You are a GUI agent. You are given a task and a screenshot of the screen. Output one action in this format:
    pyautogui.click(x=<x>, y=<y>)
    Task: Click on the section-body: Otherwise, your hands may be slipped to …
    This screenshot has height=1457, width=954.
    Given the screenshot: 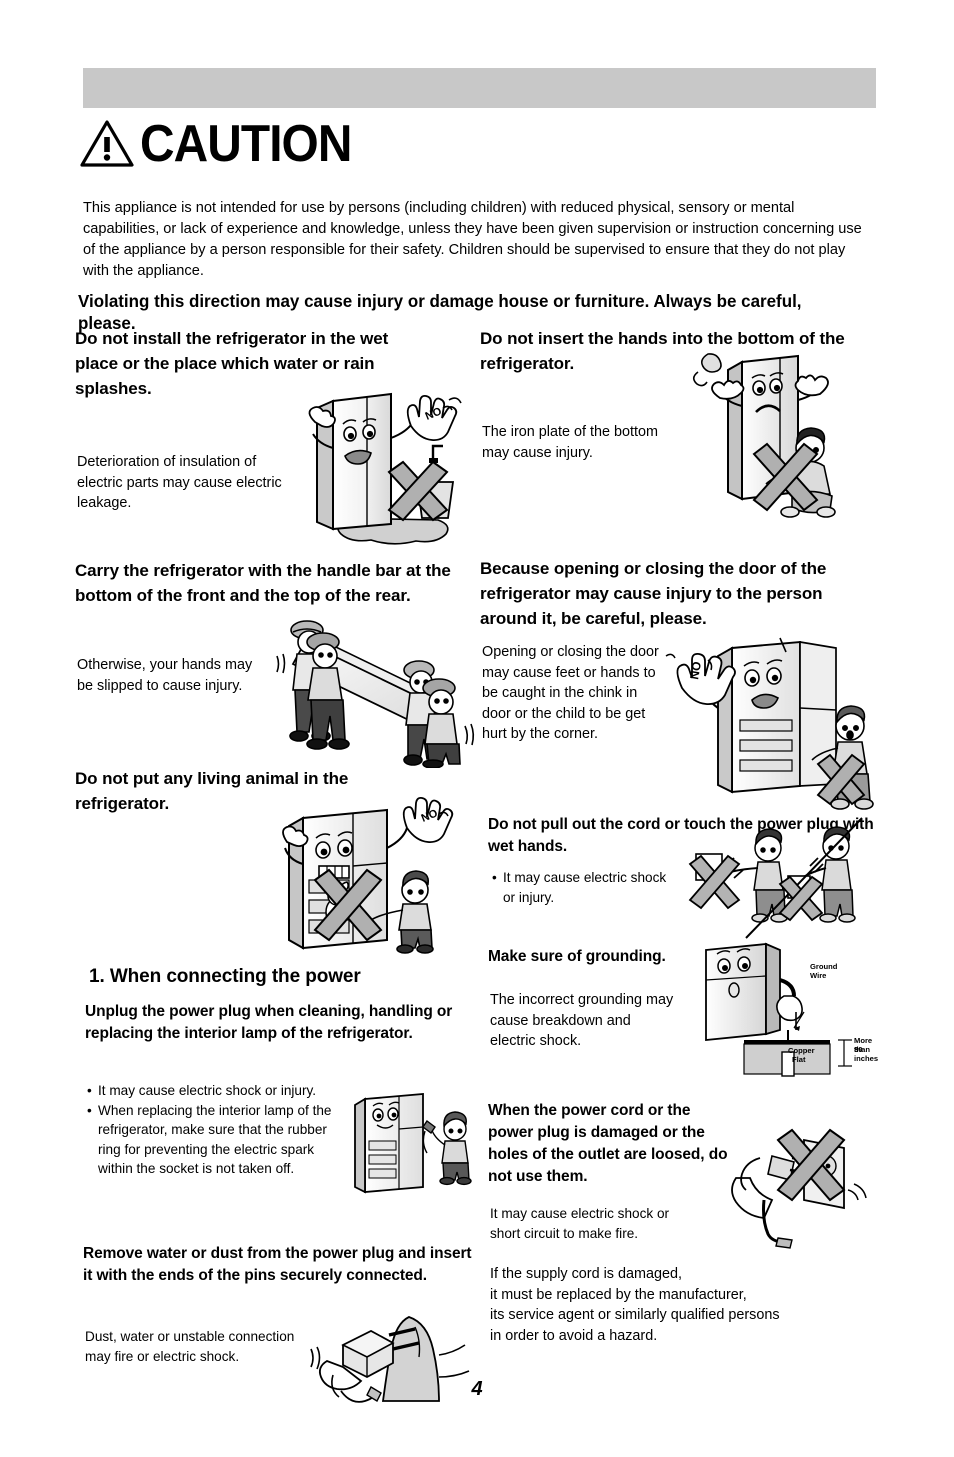 What is the action you would take?
    pyautogui.click(x=165, y=675)
    